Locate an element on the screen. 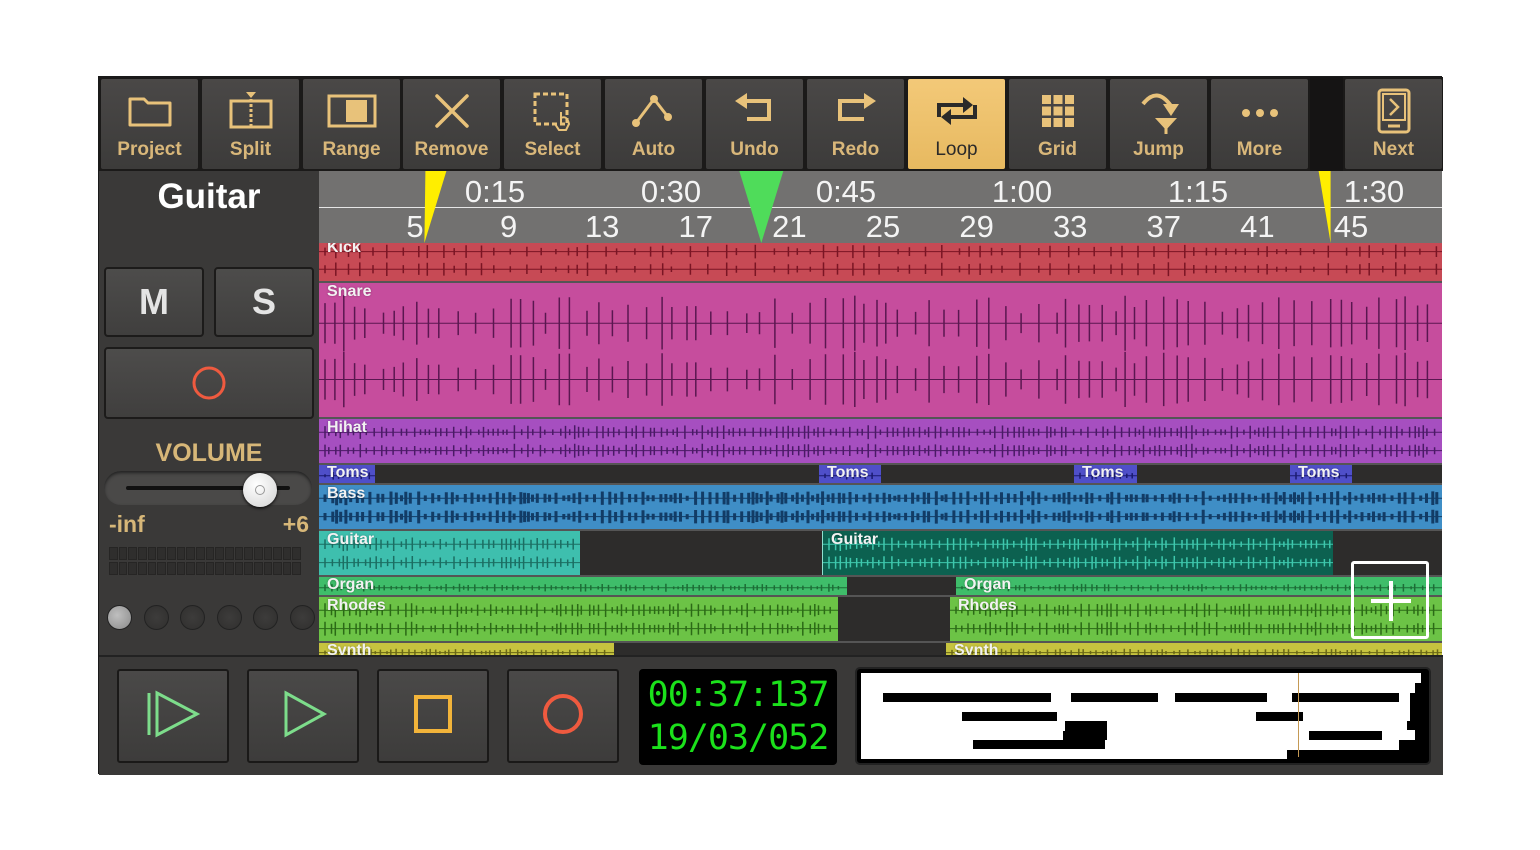 This screenshot has height=850, width=1540. play-button is located at coordinates (303, 716).